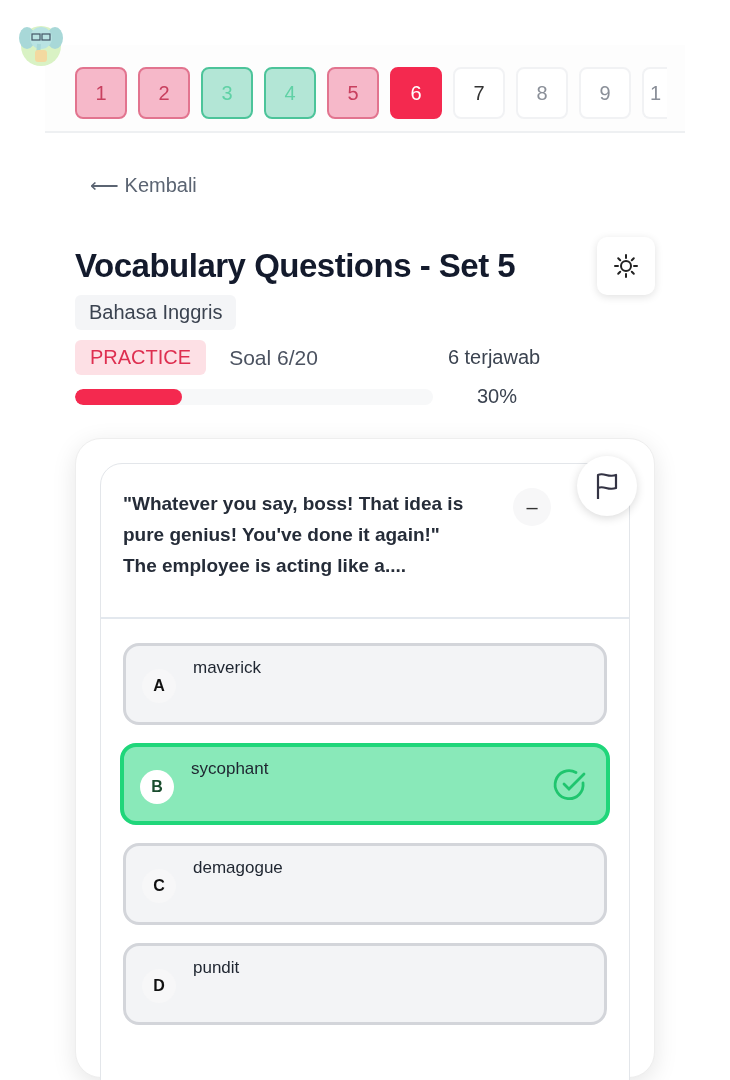  What do you see at coordinates (159, 986) in the screenshot?
I see `option-letter: D` at bounding box center [159, 986].